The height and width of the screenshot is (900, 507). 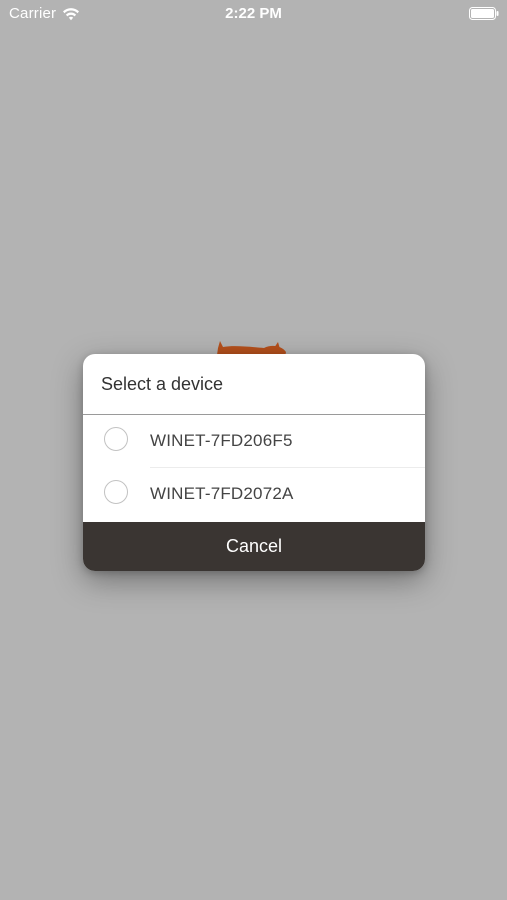 I want to click on battery-icon, so click(x=484, y=13).